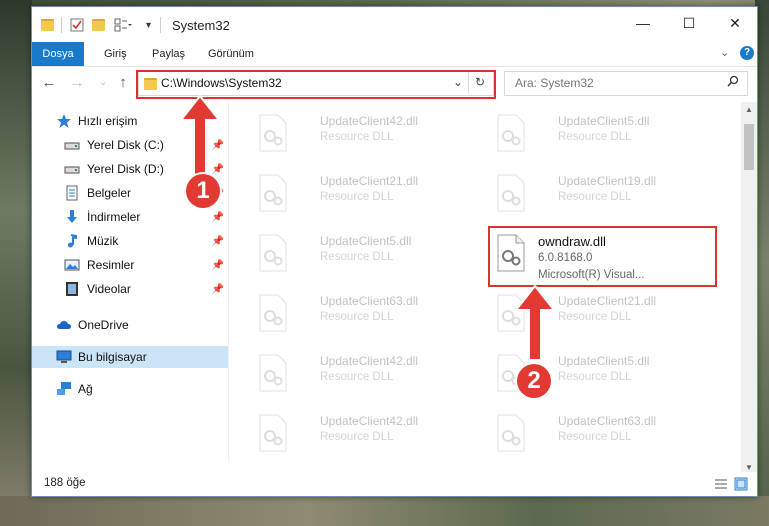 This screenshot has height=526, width=769. What do you see at coordinates (203, 191) in the screenshot?
I see `annotation-step-1: 1` at bounding box center [203, 191].